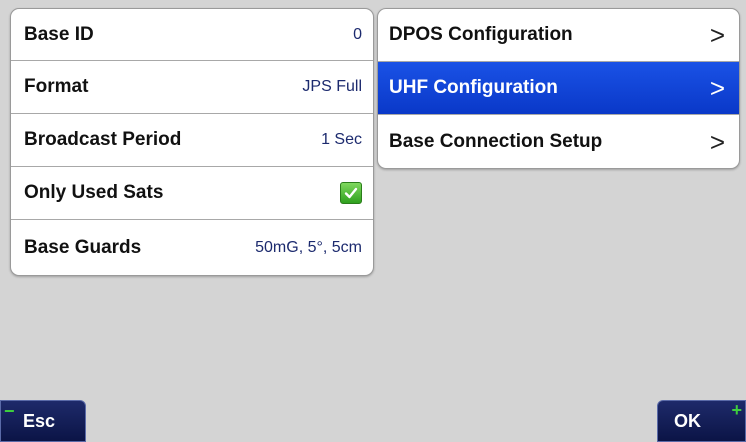 The image size is (746, 442). I want to click on esc-button: − Esc, so click(43, 421).